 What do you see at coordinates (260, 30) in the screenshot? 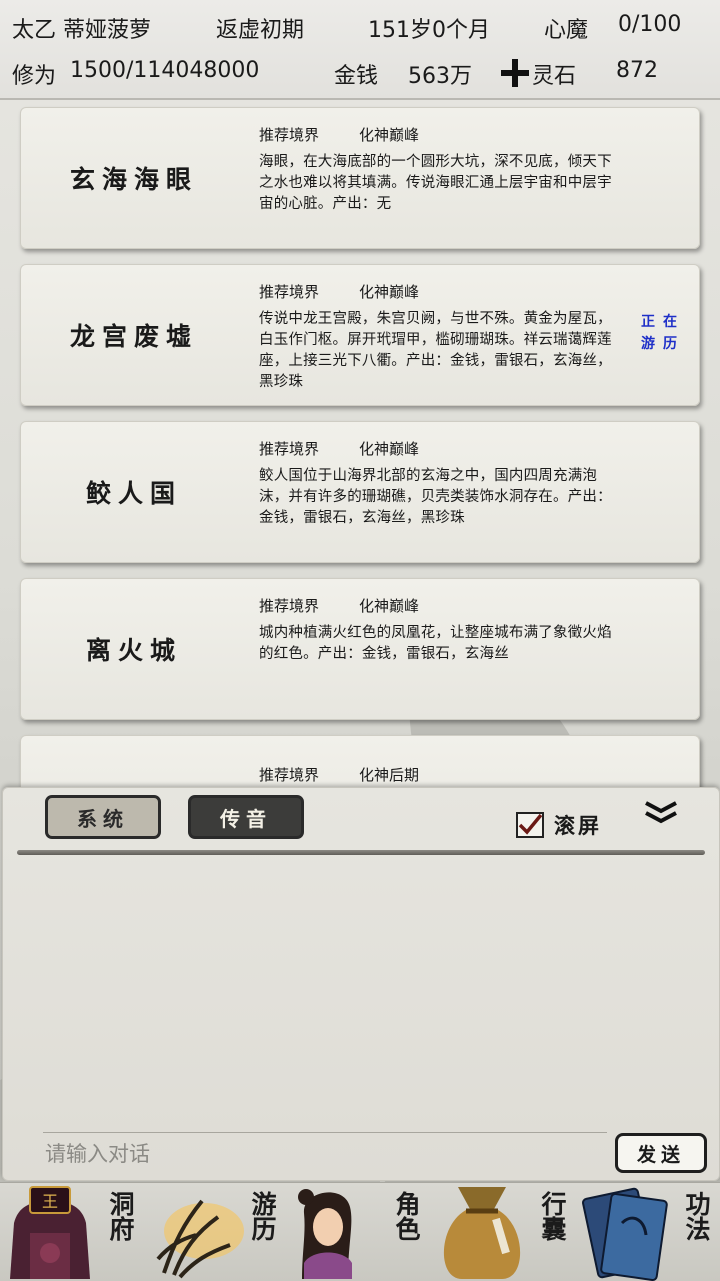
I see `realm-text: 返虚初期` at bounding box center [260, 30].